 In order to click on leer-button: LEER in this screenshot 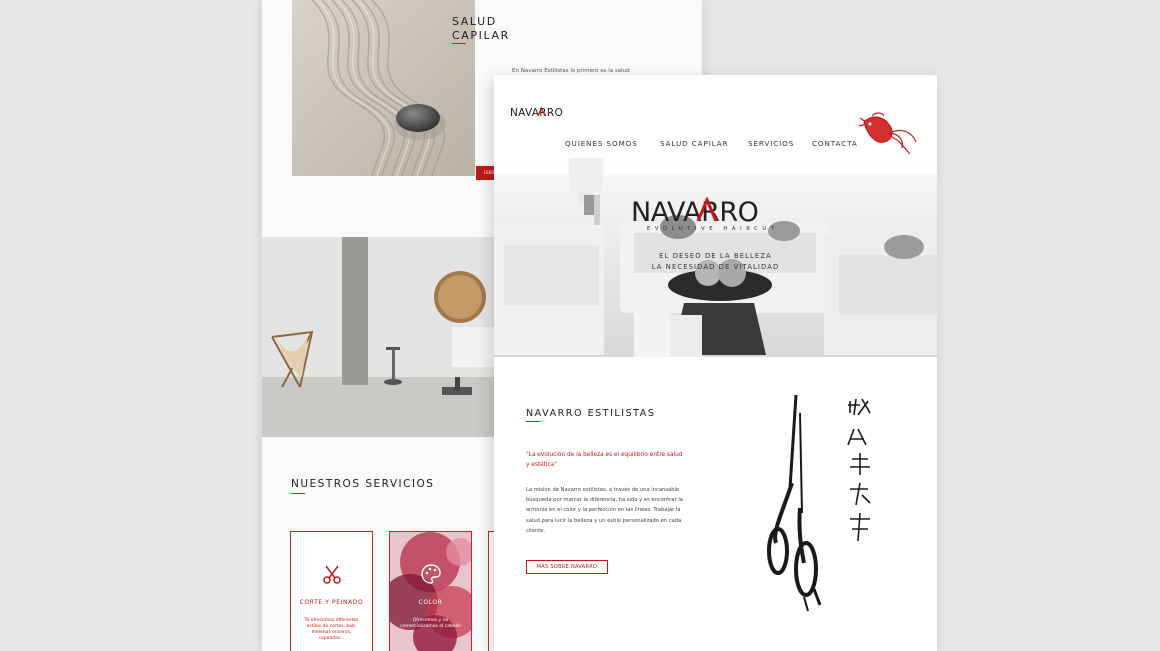, I will do `click(485, 173)`.